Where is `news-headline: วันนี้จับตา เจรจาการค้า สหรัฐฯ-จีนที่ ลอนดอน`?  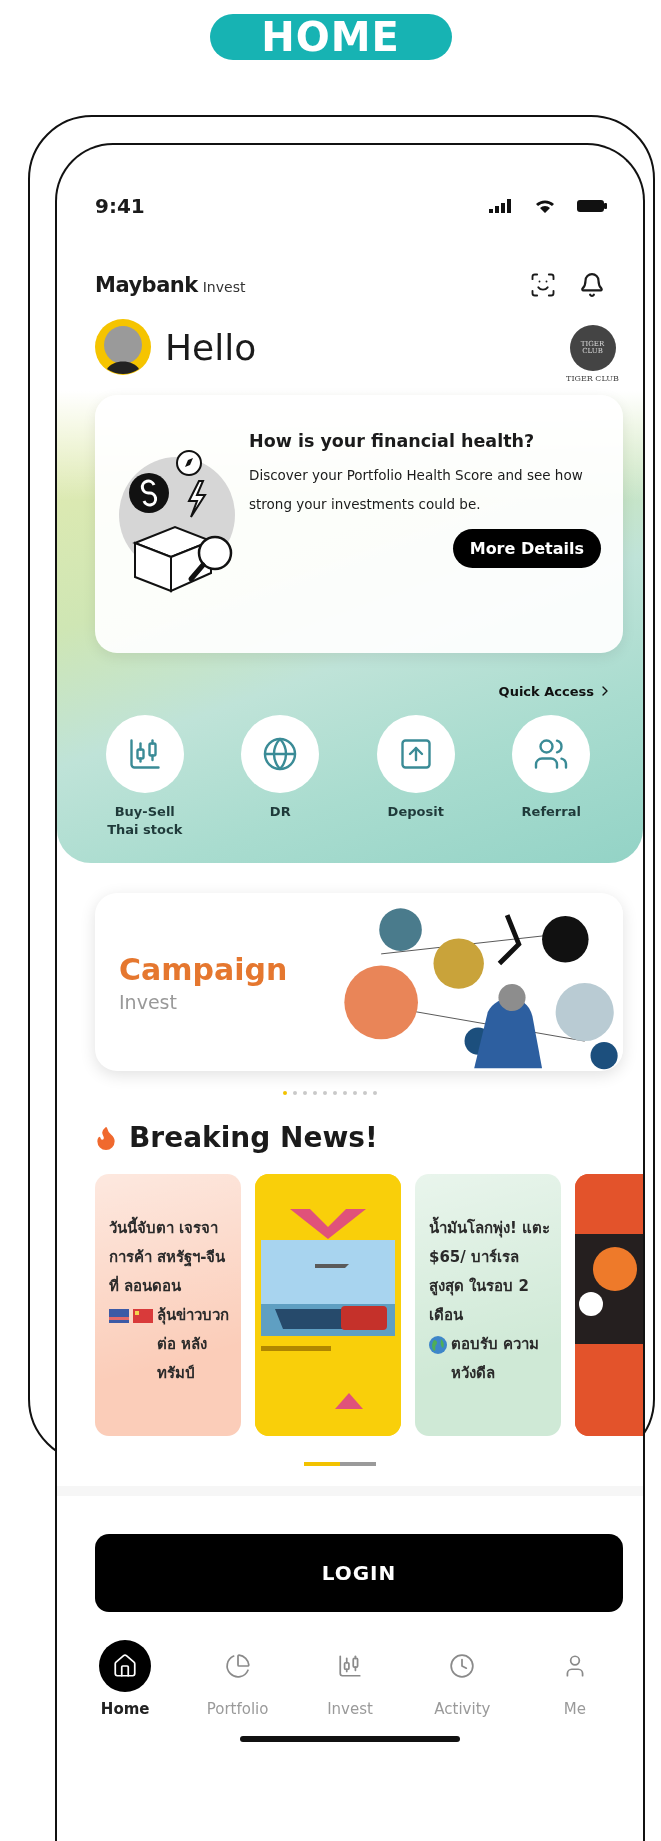 news-headline: วันนี้จับตา เจรจาการค้า สหรัฐฯ-จีนที่ ลอนดอน is located at coordinates (170, 1257).